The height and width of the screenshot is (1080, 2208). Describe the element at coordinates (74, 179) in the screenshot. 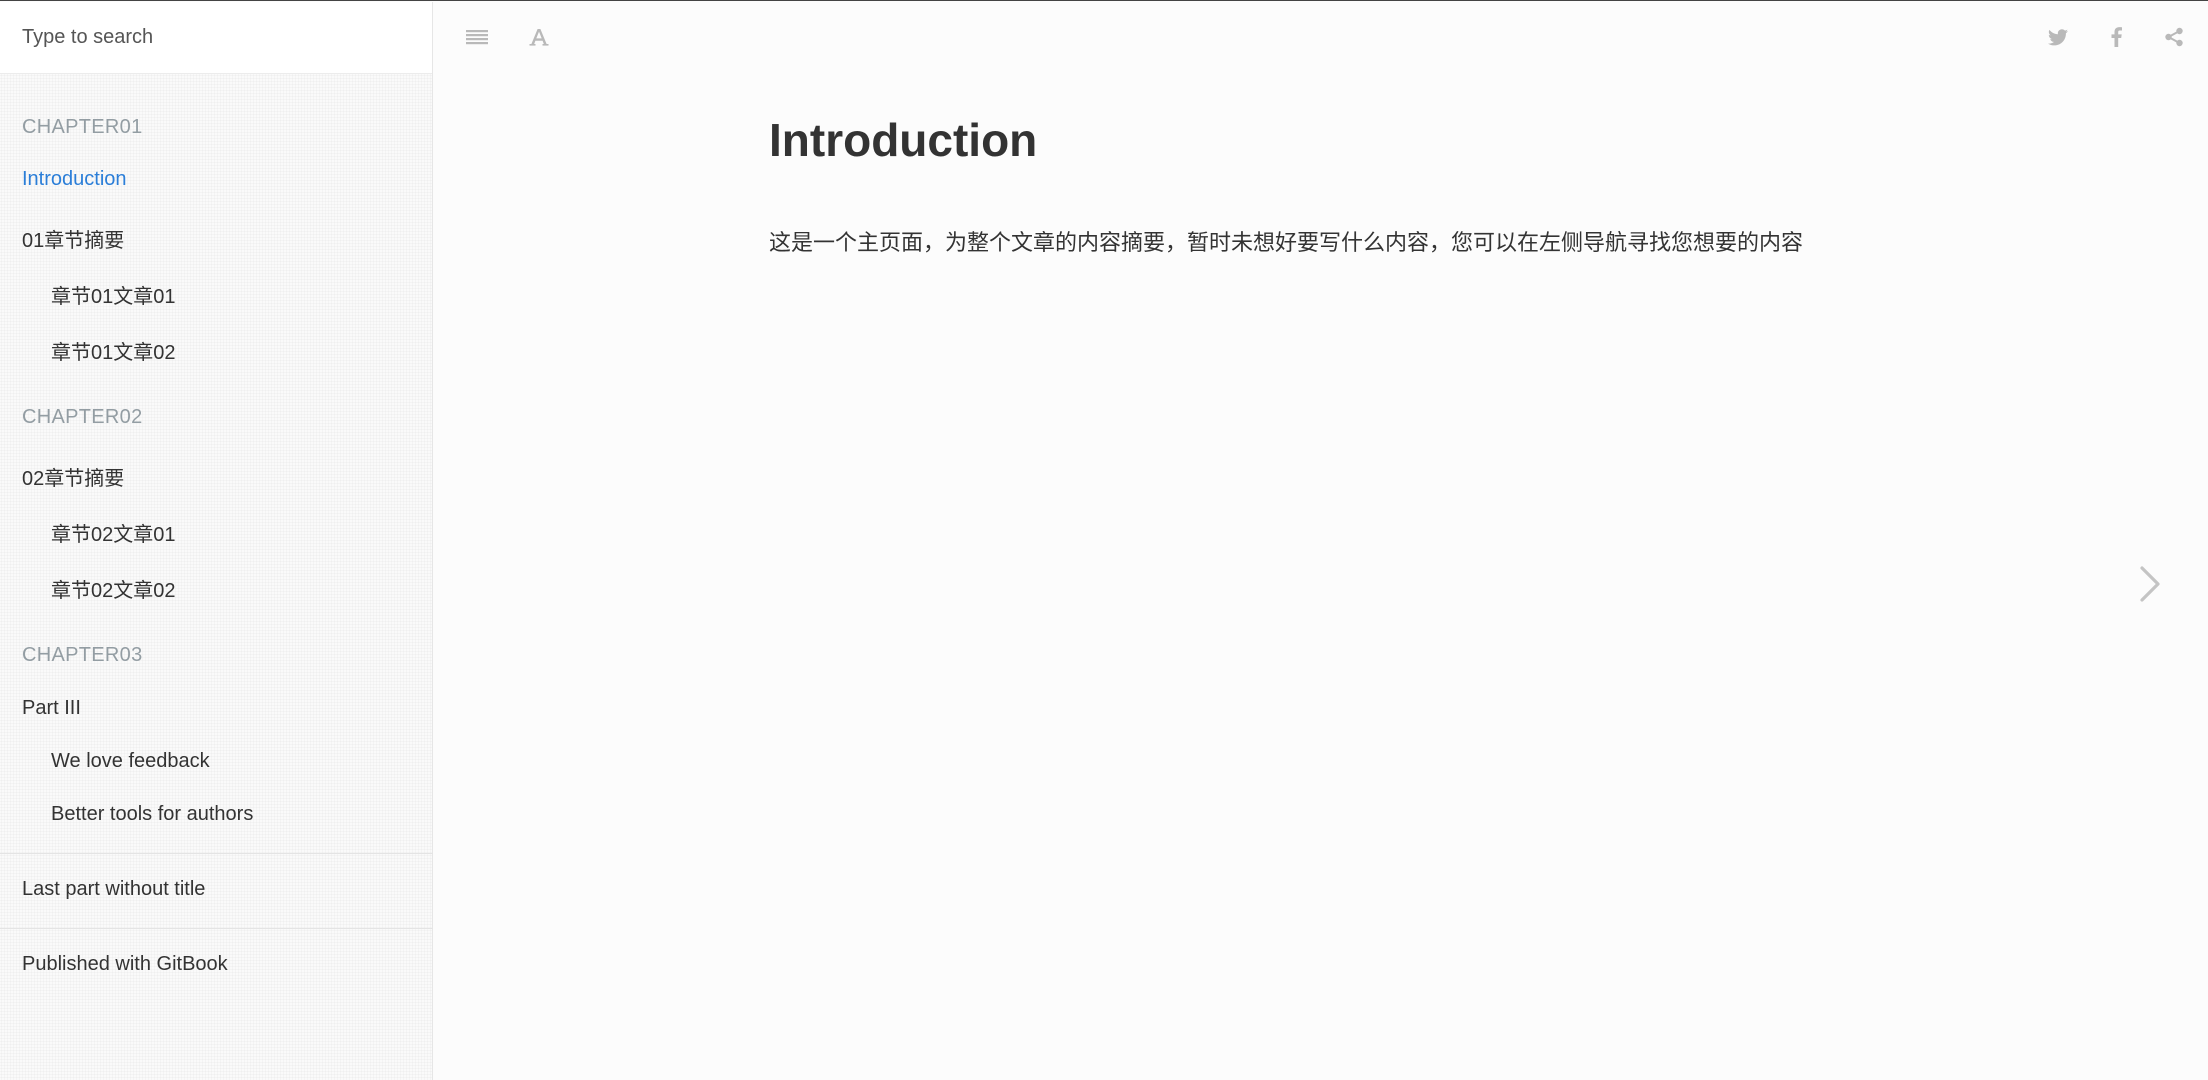

I see `nav-item-introduction: Introduction` at that location.